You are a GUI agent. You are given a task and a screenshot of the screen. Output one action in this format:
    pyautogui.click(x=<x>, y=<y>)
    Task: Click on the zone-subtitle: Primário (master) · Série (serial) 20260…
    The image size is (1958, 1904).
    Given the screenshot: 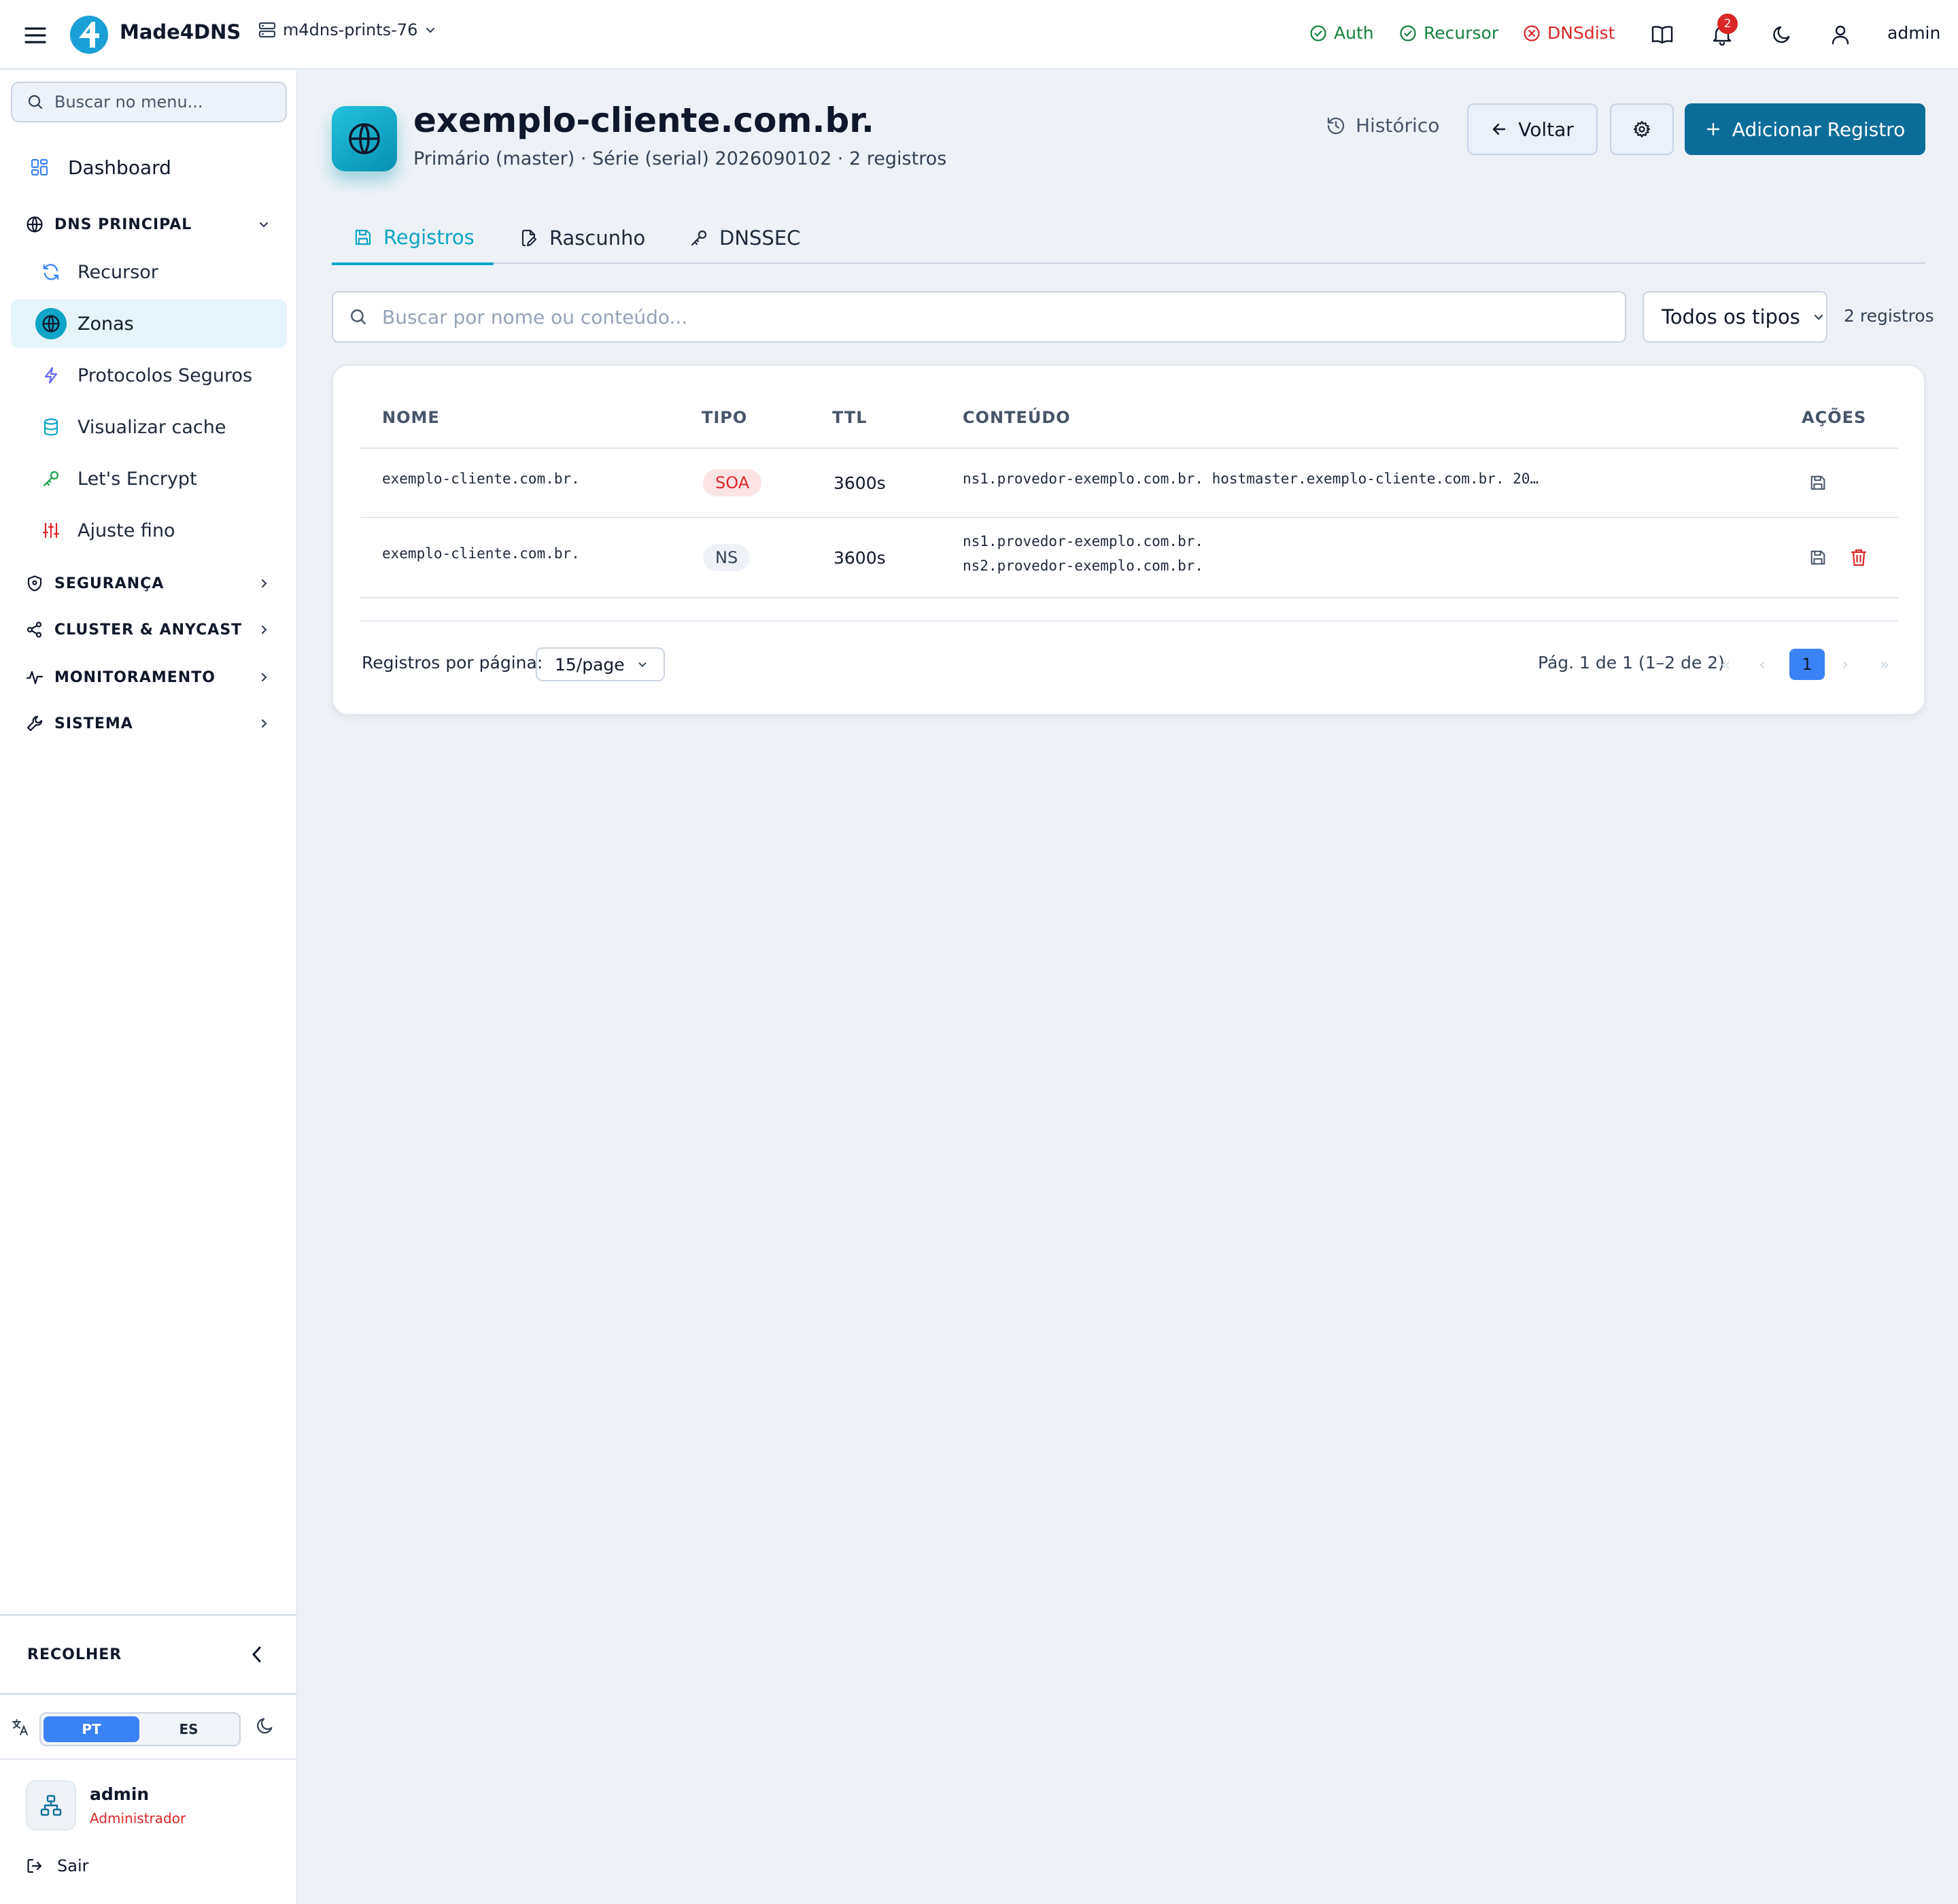 What is the action you would take?
    pyautogui.click(x=680, y=159)
    